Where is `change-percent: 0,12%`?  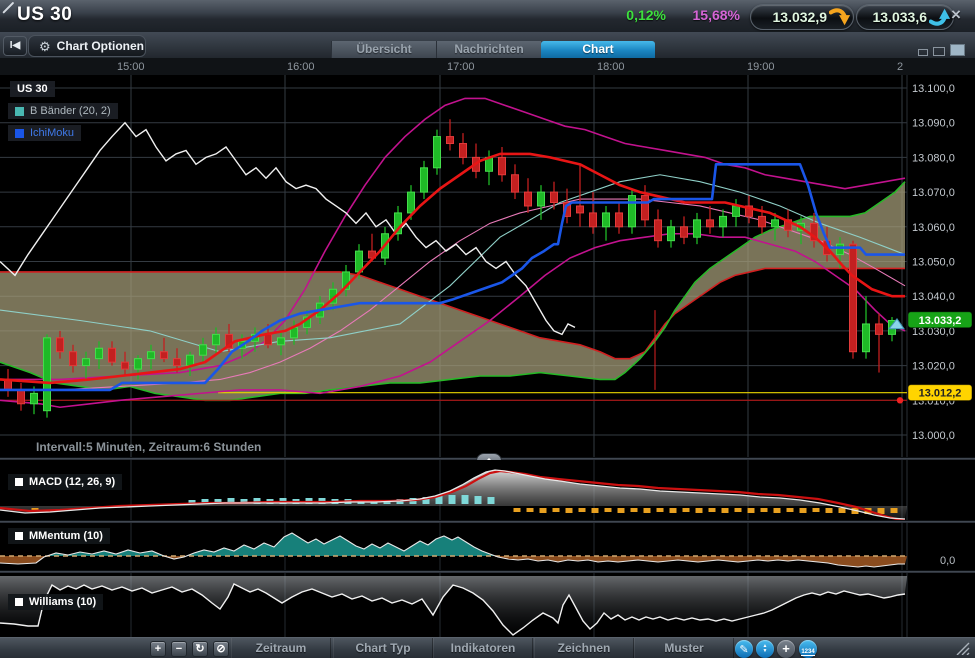
change-percent: 0,12% is located at coordinates (646, 15).